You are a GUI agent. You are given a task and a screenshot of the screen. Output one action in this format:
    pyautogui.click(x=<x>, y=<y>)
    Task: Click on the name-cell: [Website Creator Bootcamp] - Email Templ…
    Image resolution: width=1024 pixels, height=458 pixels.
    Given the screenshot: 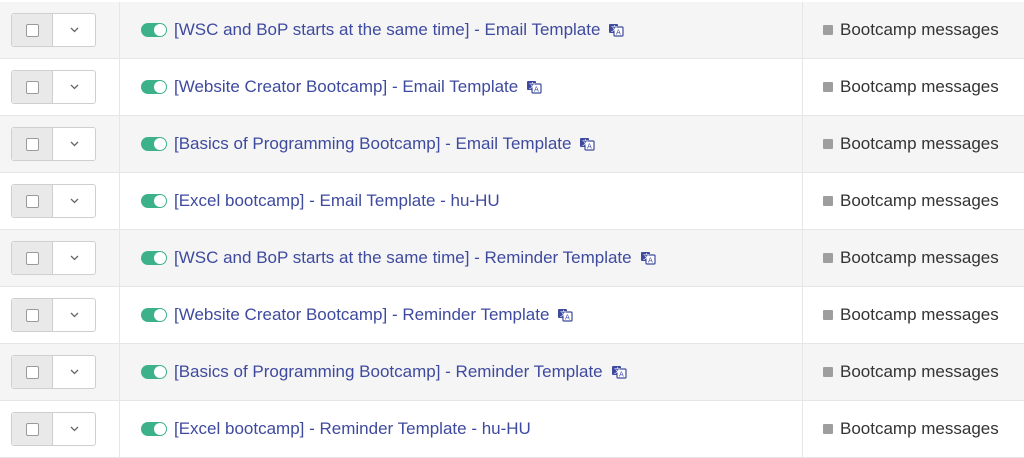 What is the action you would take?
    pyautogui.click(x=461, y=87)
    